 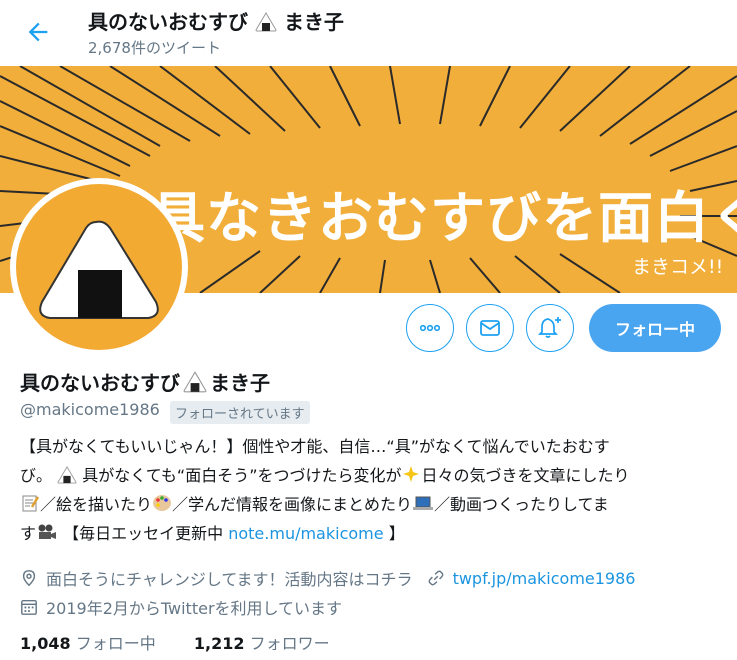 What do you see at coordinates (31, 503) in the screenshot?
I see `memo-icon` at bounding box center [31, 503].